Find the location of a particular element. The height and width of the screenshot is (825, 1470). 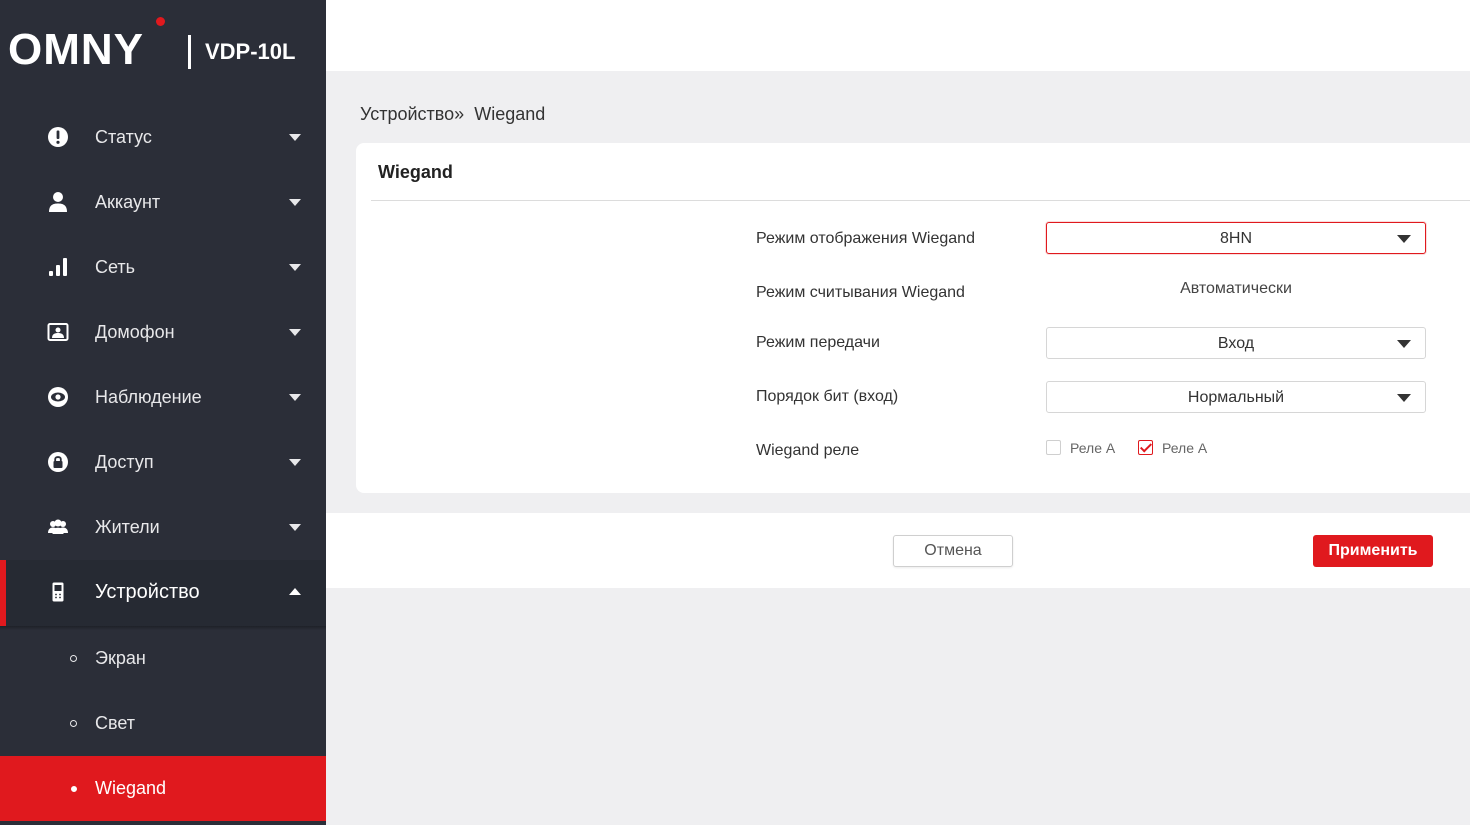

bit-order-label: Порядок бит (вход) is located at coordinates (827, 396).